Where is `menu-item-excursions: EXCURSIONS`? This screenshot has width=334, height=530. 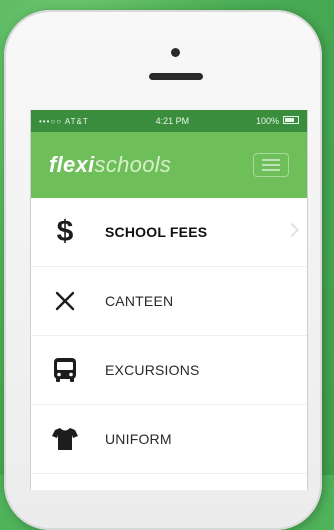 menu-item-excursions: EXCURSIONS is located at coordinates (169, 370).